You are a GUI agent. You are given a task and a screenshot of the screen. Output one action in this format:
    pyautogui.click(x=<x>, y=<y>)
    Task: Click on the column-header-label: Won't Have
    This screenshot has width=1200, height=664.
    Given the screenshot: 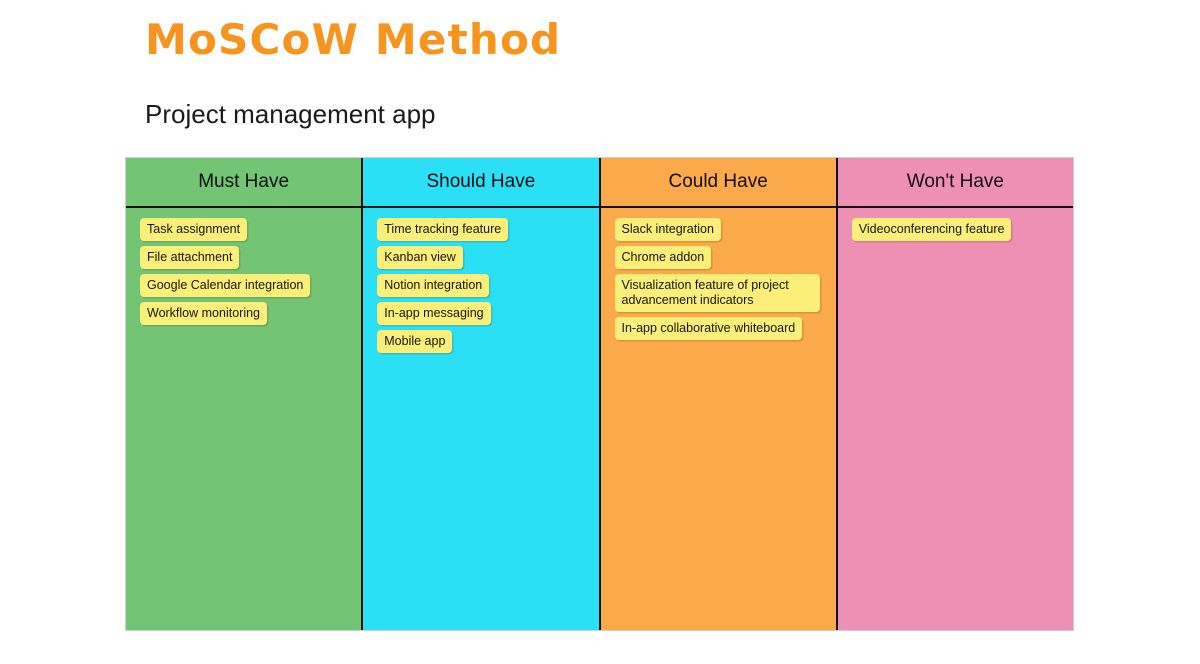 What is the action you would take?
    pyautogui.click(x=955, y=181)
    